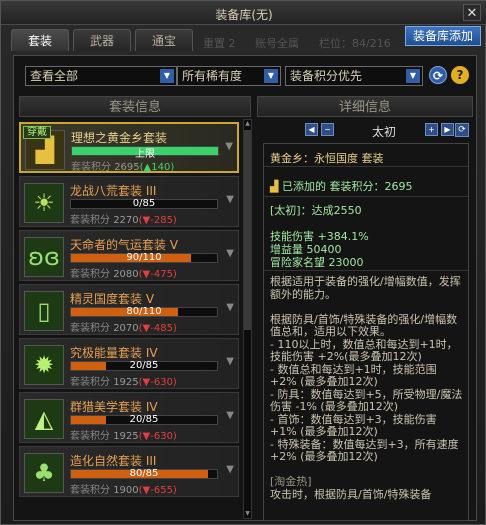 This screenshot has height=525, width=486. I want to click on set-progress-text: 0/85, so click(144, 203).